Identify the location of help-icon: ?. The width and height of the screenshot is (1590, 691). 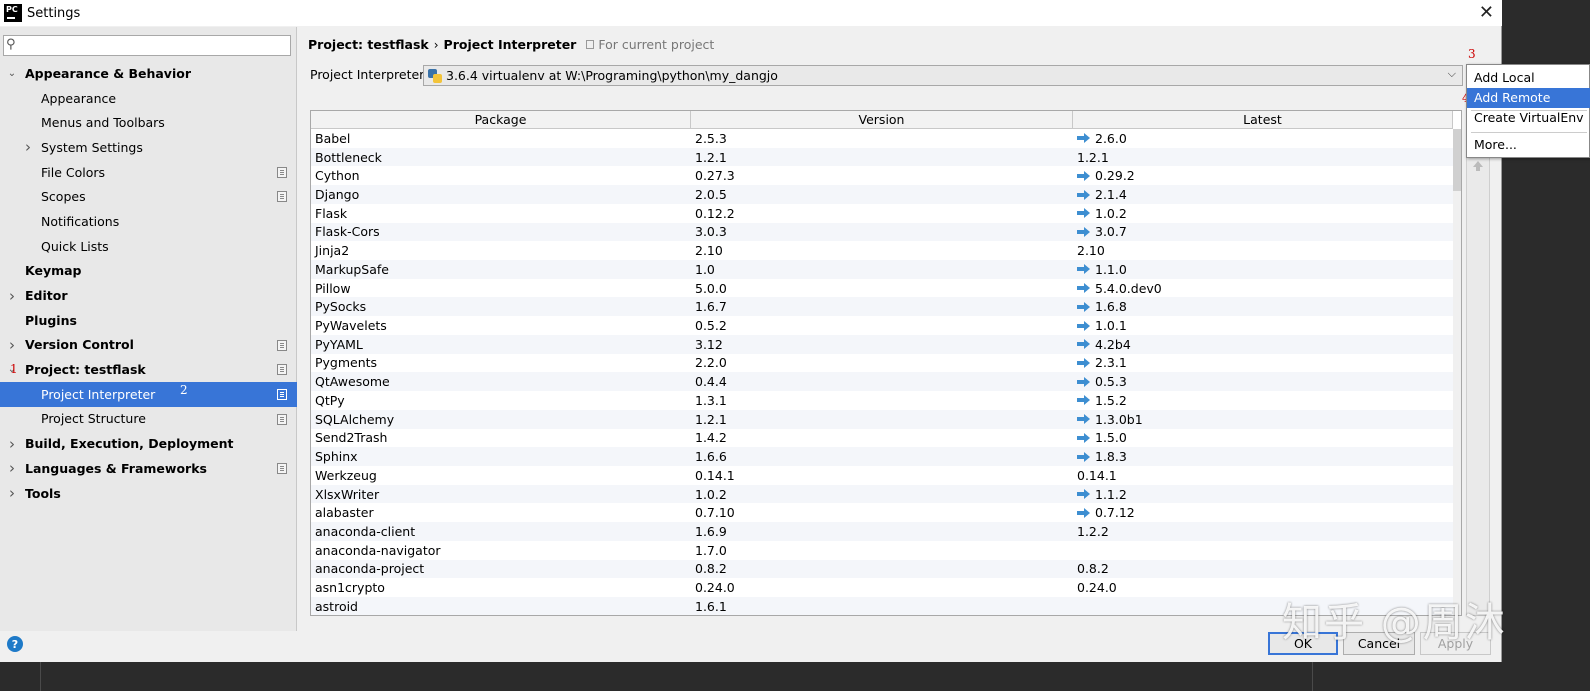
(15, 644).